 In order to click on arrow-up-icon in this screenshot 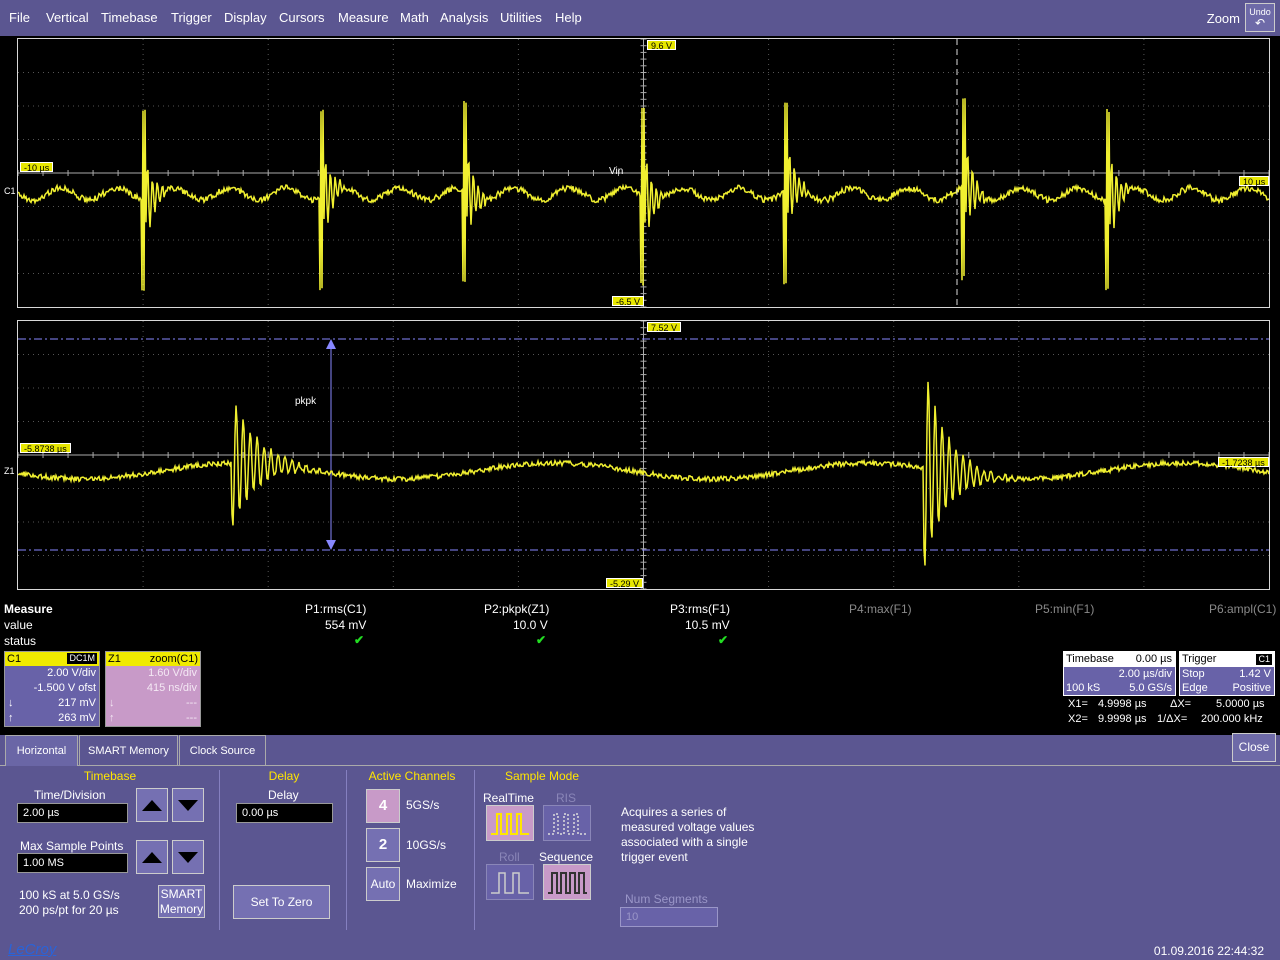, I will do `click(152, 857)`.